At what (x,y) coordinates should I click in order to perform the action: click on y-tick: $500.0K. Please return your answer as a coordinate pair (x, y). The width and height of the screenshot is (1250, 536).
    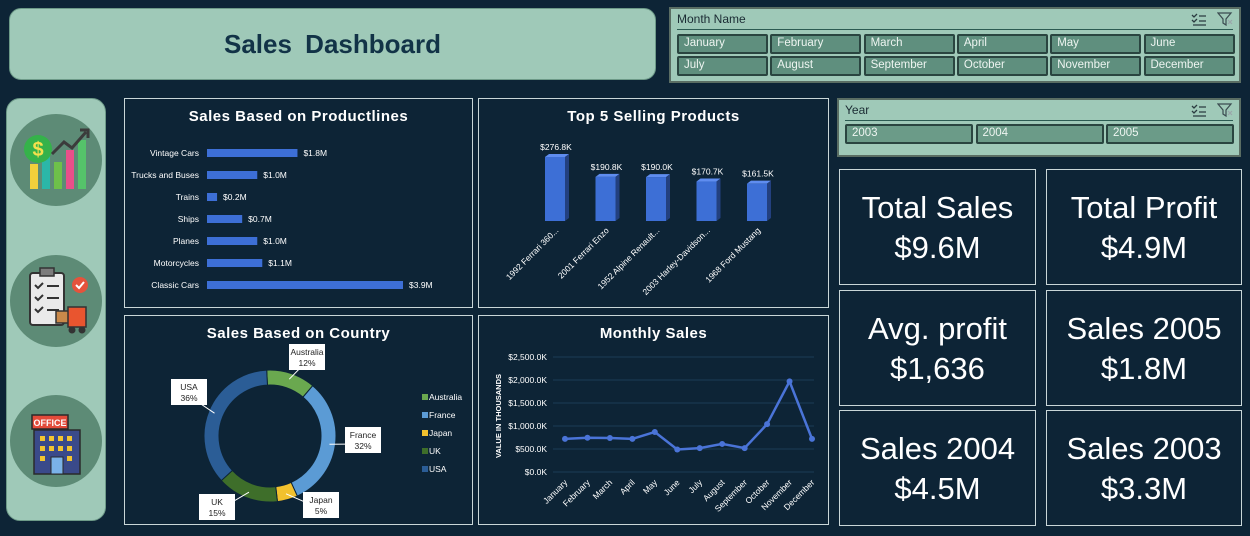
    Looking at the image, I should click on (531, 449).